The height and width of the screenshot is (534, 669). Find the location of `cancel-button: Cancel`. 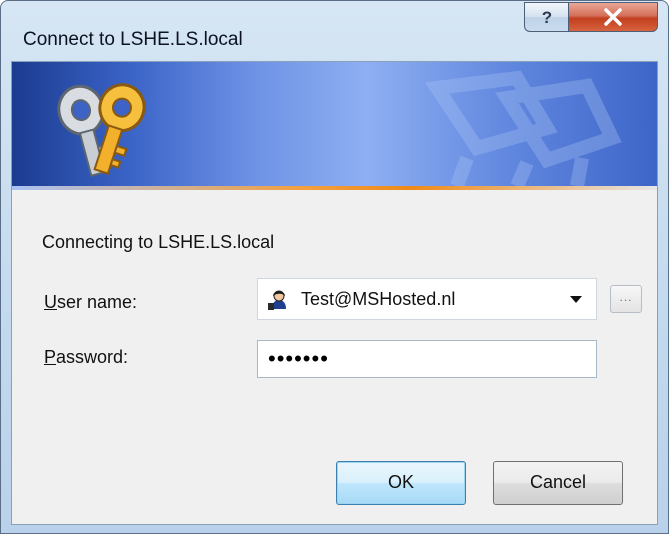

cancel-button: Cancel is located at coordinates (558, 483).